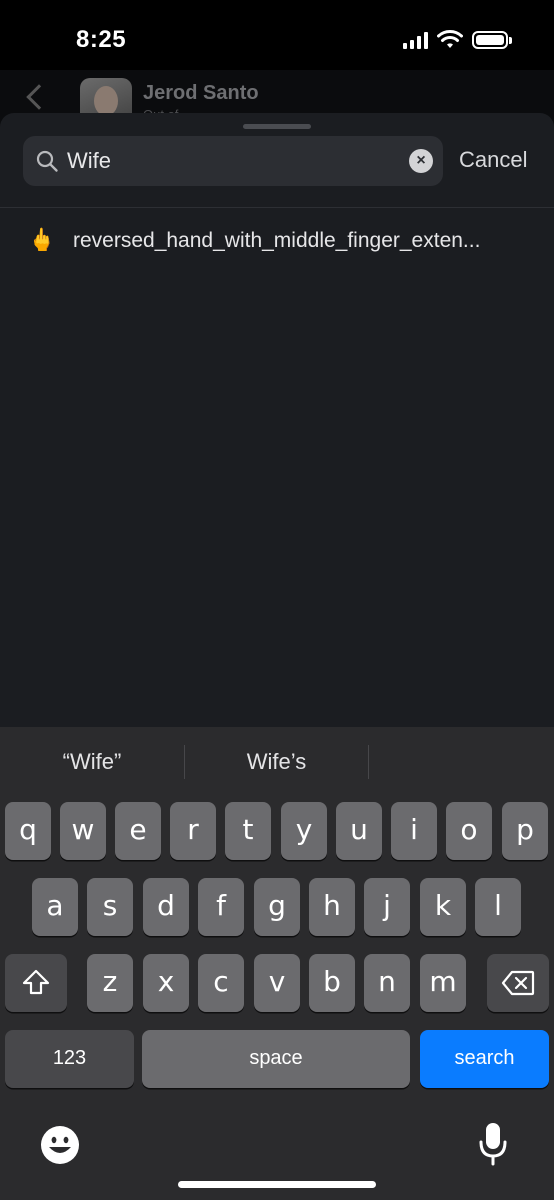  I want to click on key-g: g, so click(277, 907).